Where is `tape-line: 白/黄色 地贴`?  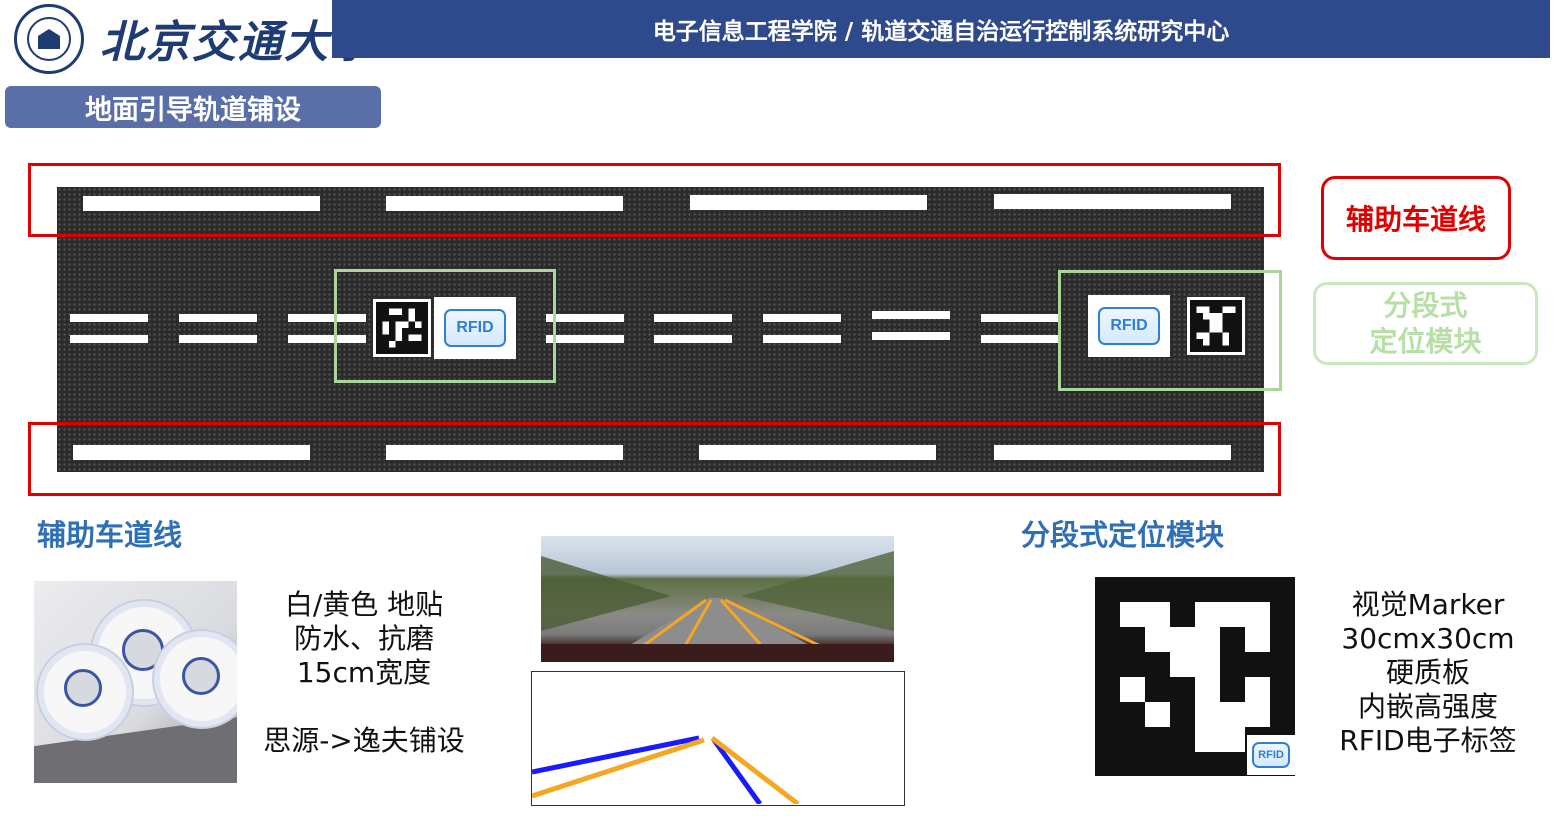
tape-line: 白/黄色 地贴 is located at coordinates (364, 604).